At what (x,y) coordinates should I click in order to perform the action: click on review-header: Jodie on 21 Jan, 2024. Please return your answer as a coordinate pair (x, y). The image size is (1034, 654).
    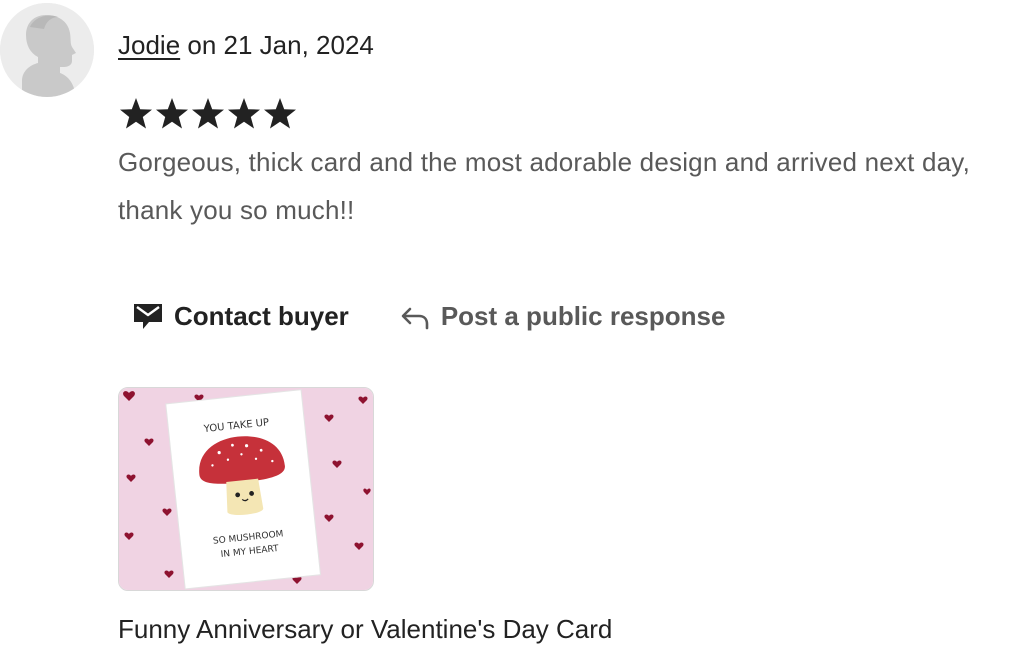
    Looking at the image, I should click on (246, 45).